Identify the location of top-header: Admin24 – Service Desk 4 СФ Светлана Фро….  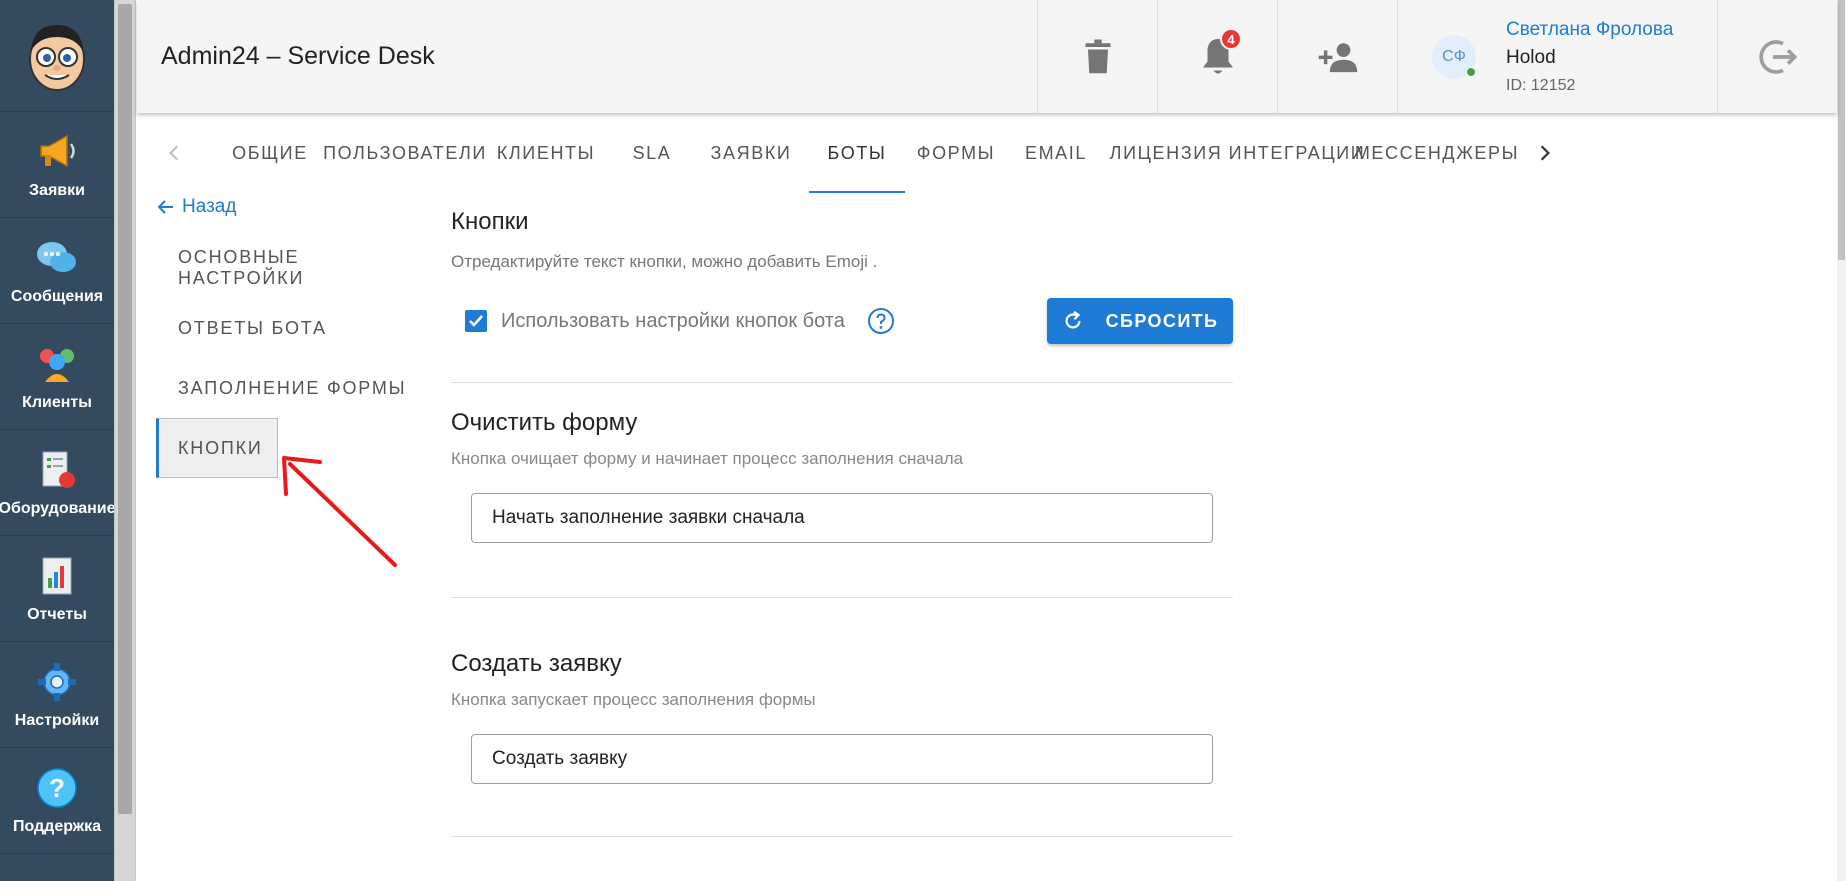
(987, 56).